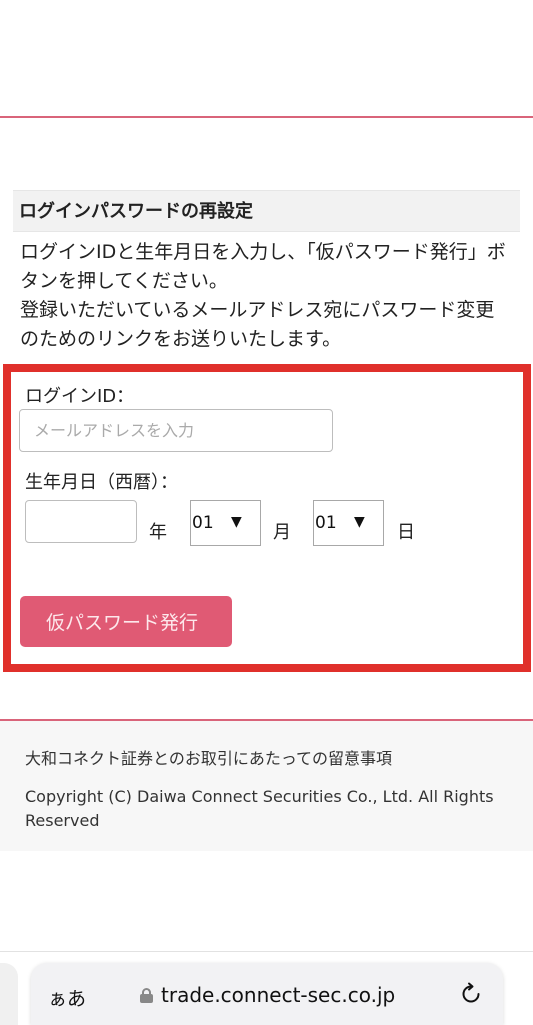  What do you see at coordinates (208, 757) in the screenshot?
I see `trading-notice-link: 大和コネクト証券とのお取引にあたっての留意事項` at bounding box center [208, 757].